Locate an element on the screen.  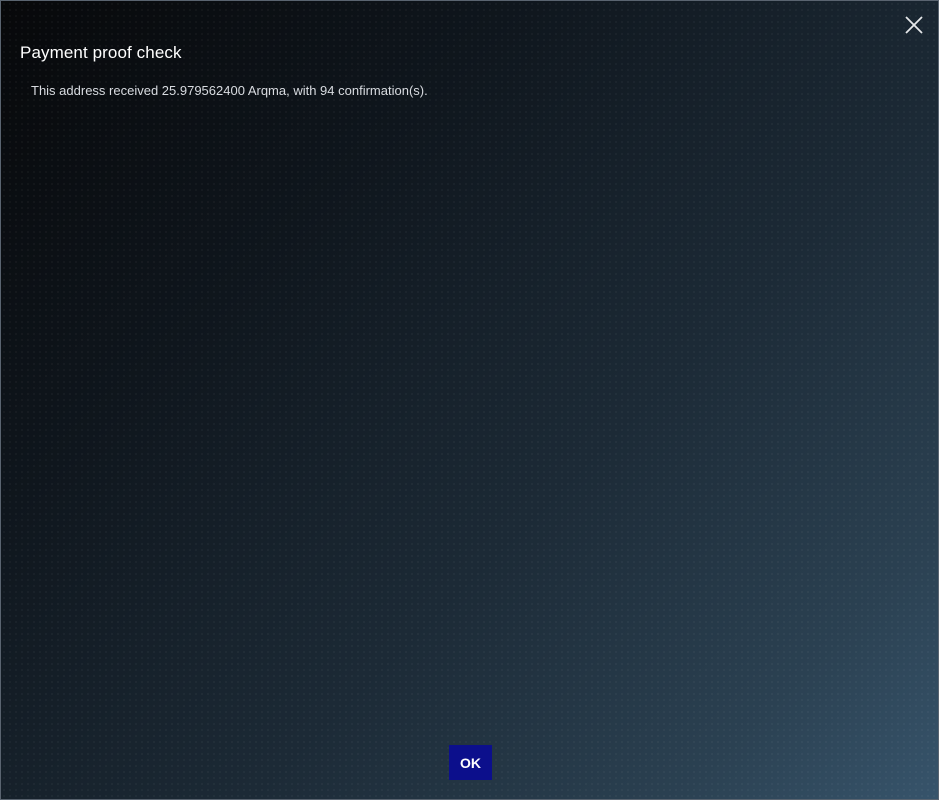
ok-button: OK is located at coordinates (470, 762).